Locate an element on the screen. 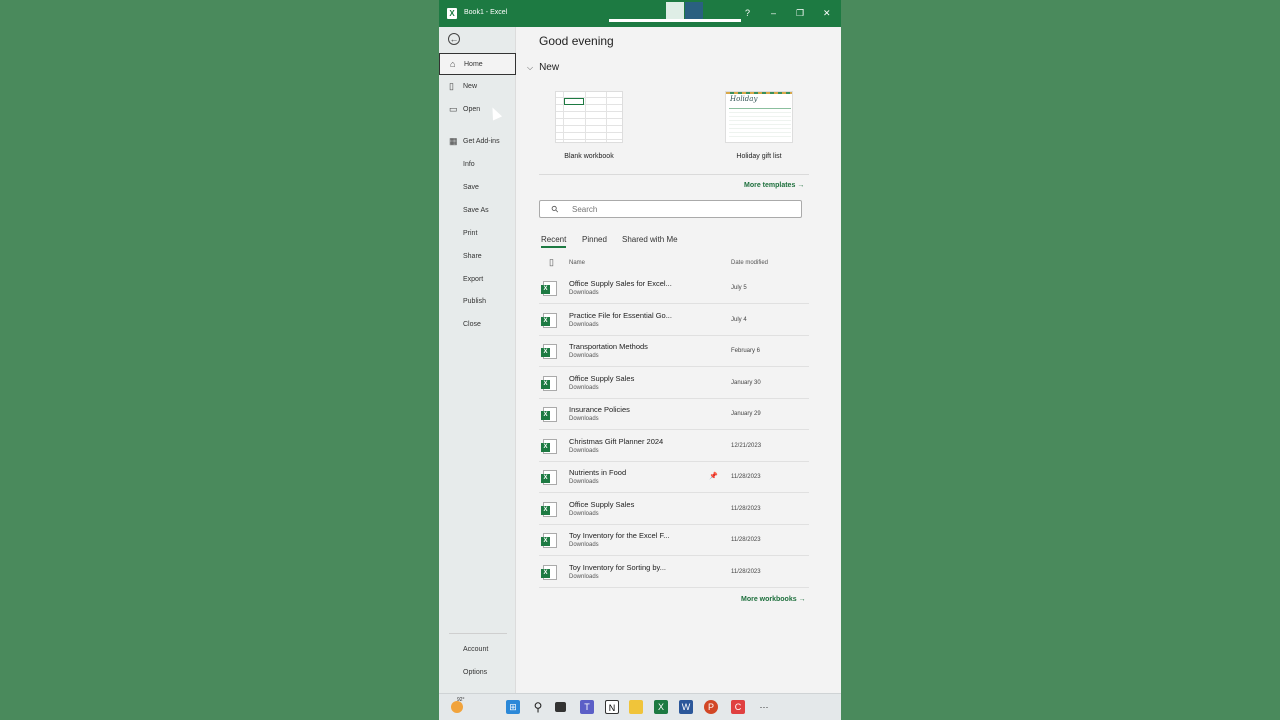 This screenshot has height=720, width=1280. grid-icon: ▦ is located at coordinates (453, 141).